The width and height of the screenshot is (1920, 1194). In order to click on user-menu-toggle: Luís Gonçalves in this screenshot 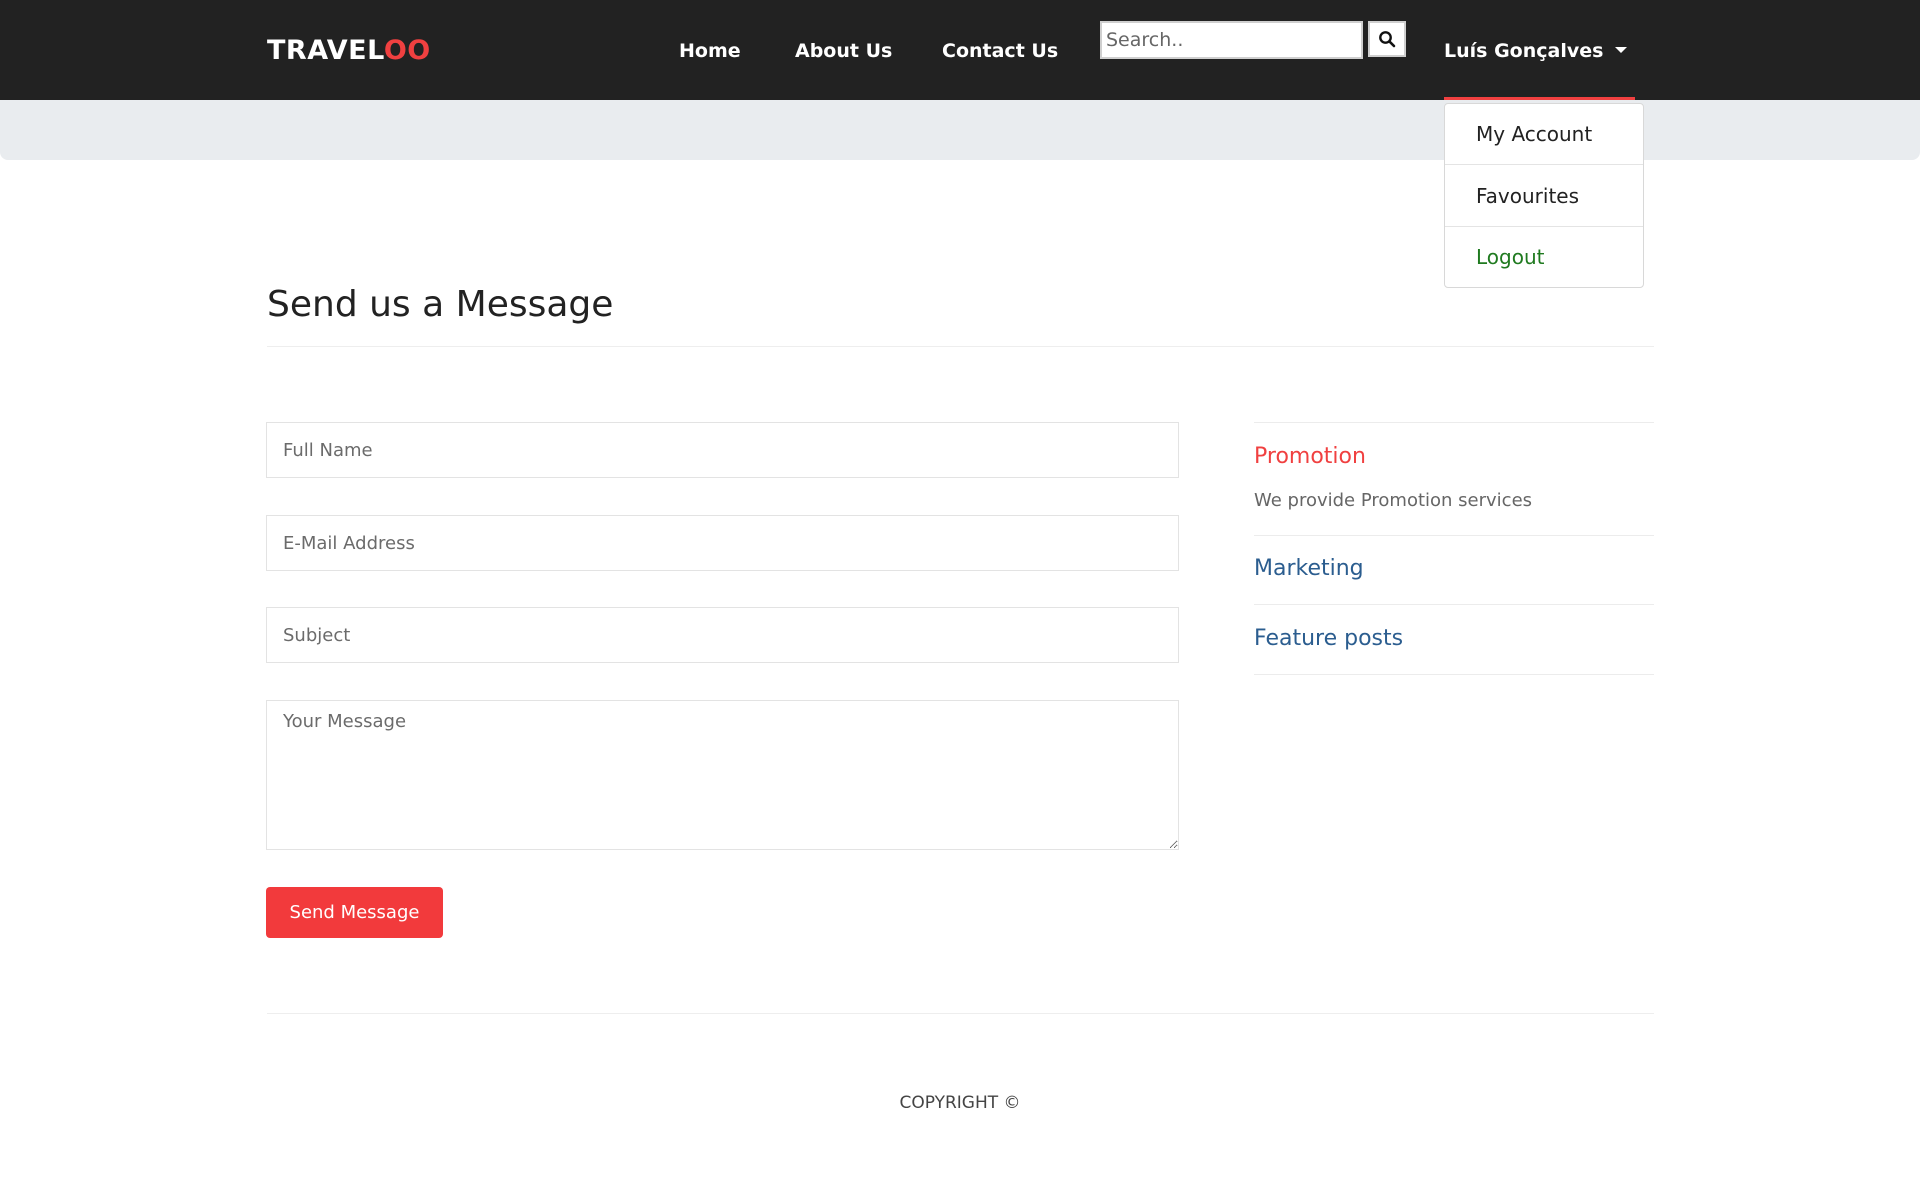, I will do `click(1536, 51)`.